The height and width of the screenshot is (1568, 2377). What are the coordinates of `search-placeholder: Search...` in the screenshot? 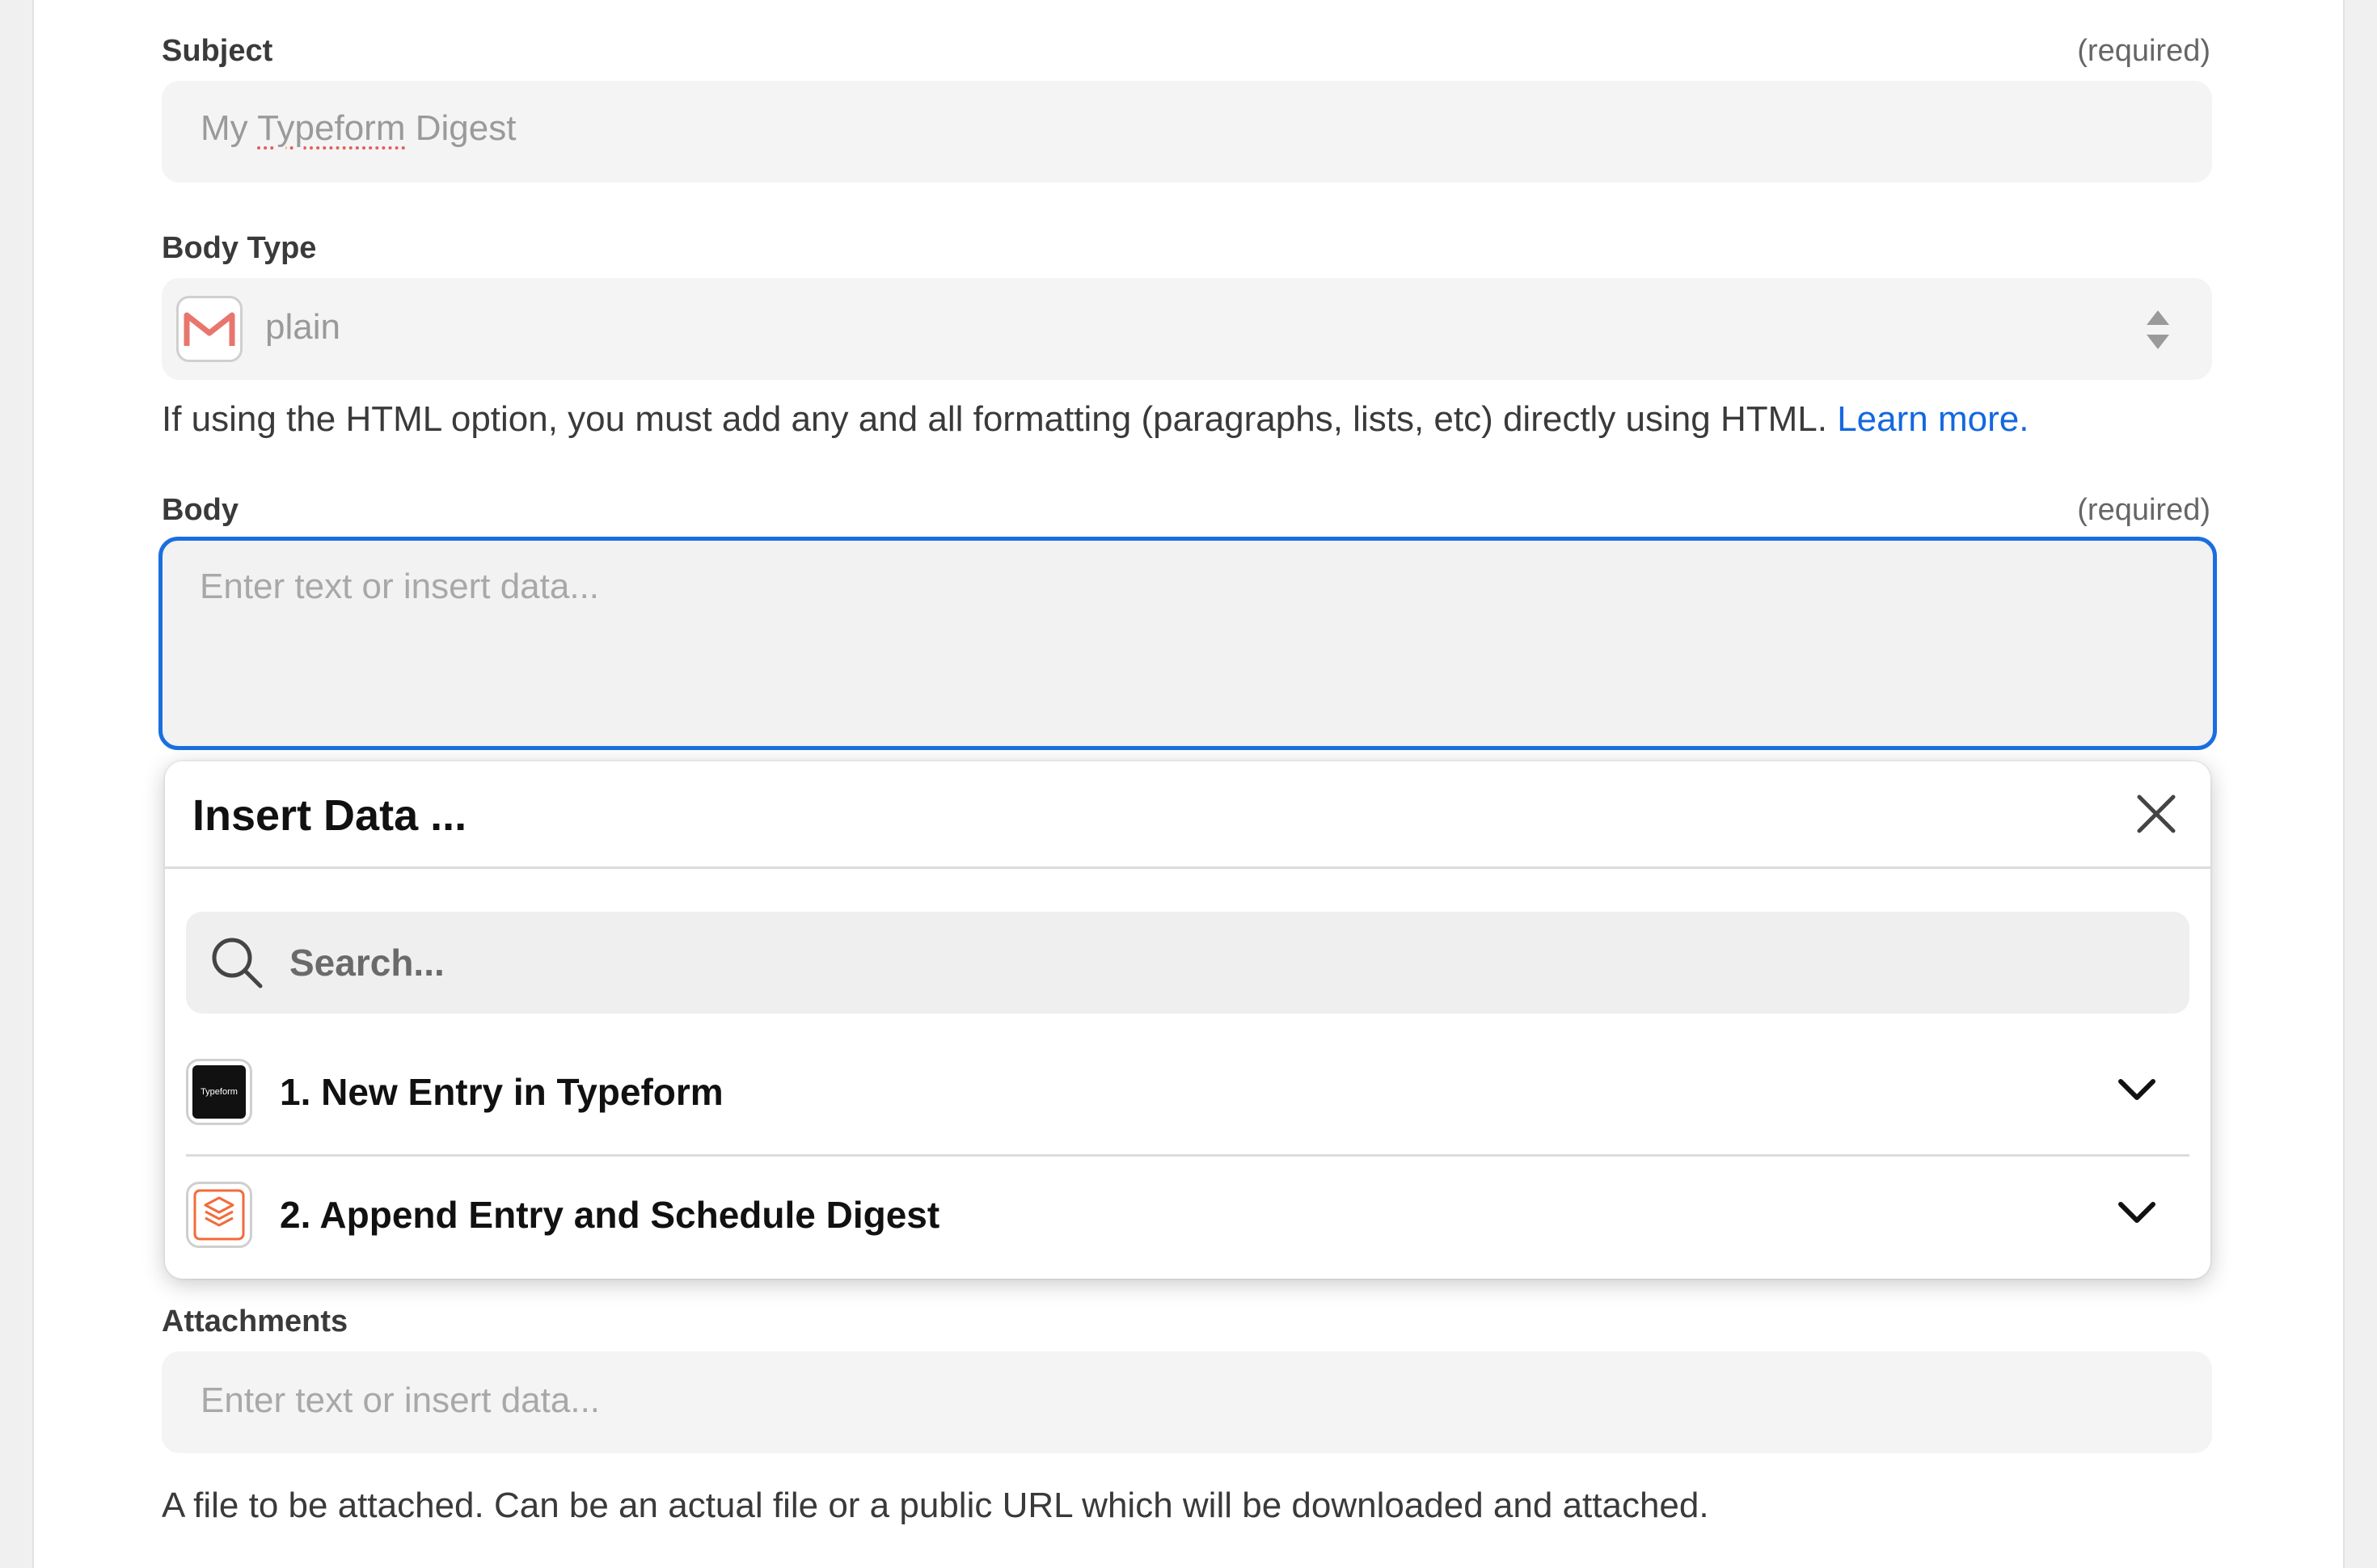 It's located at (367, 963).